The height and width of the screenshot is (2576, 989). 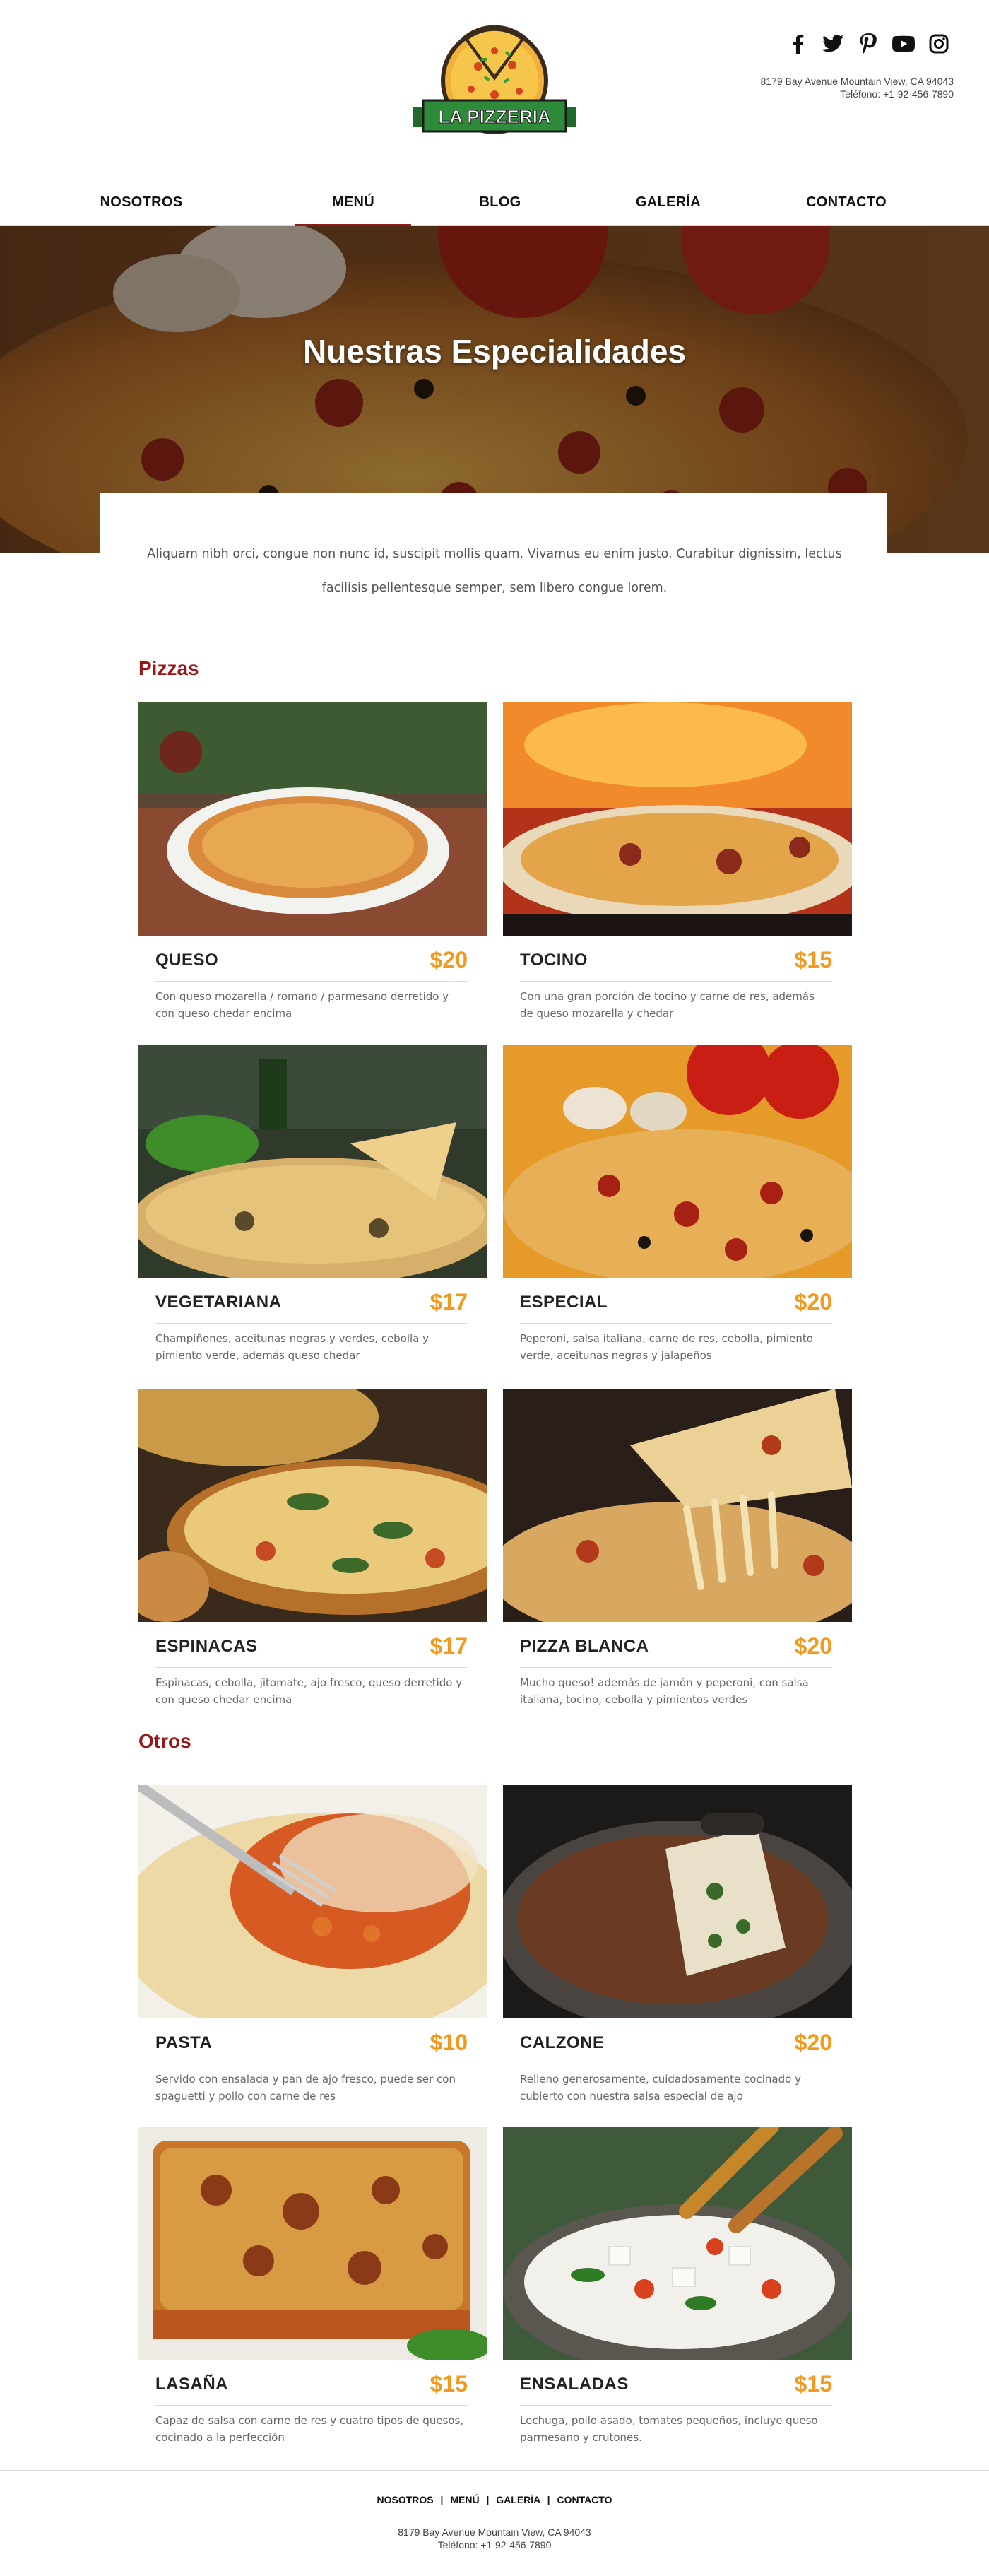 What do you see at coordinates (677, 1161) in the screenshot?
I see `pizza-especial-photo` at bounding box center [677, 1161].